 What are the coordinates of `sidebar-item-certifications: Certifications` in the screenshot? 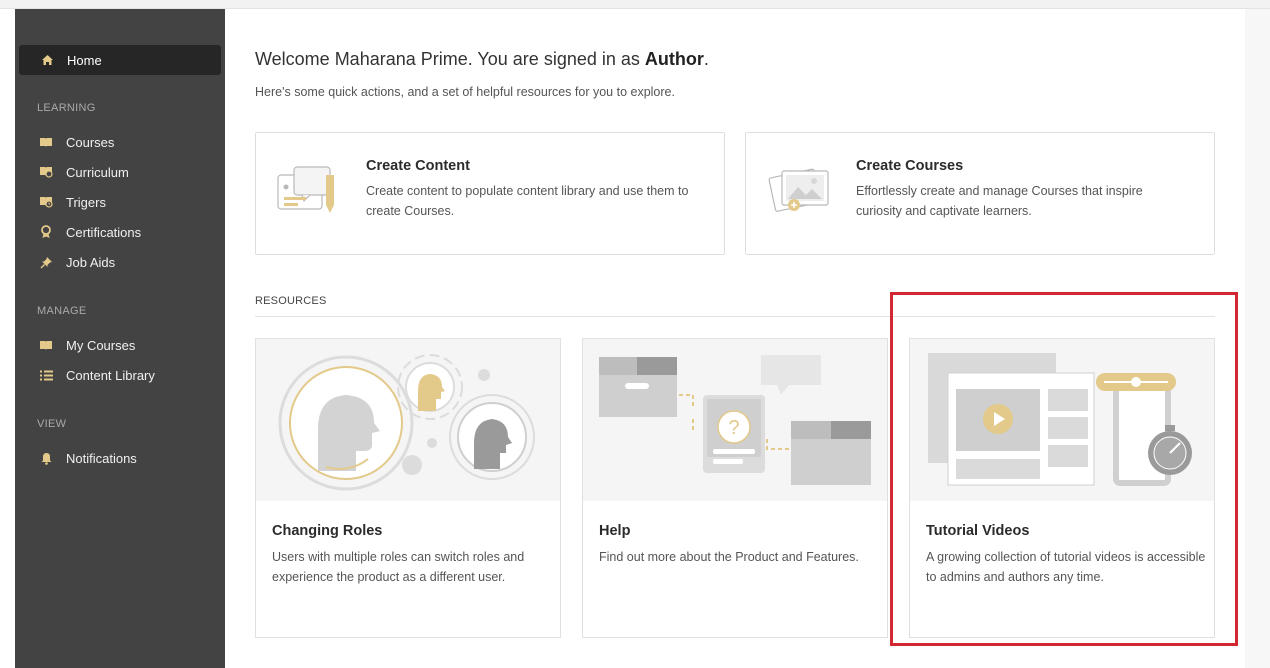 It's located at (120, 232).